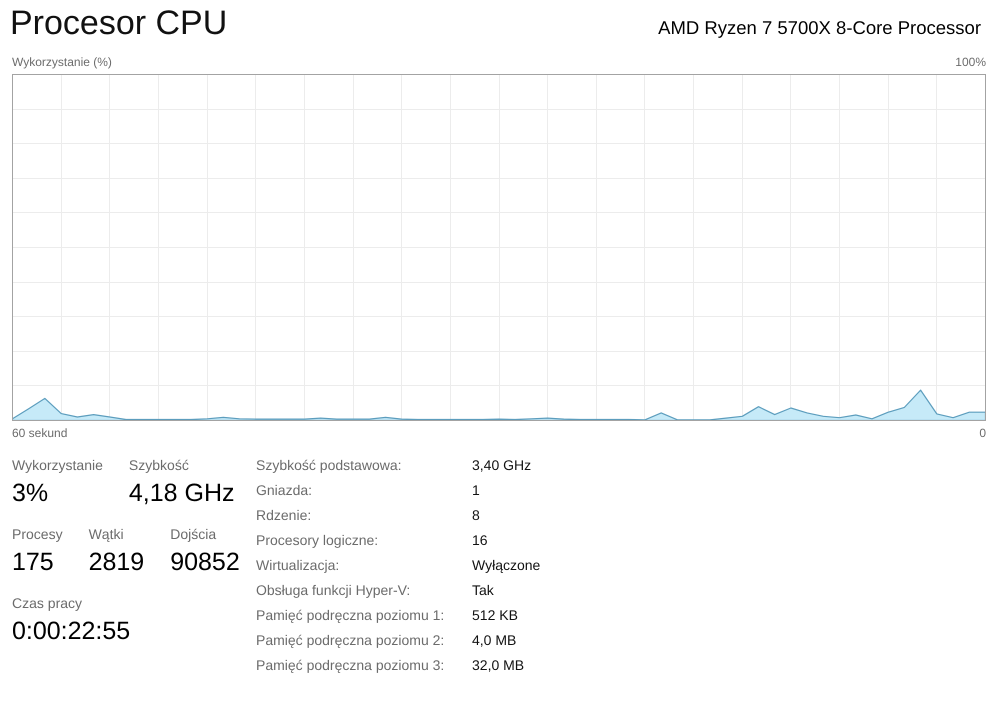  What do you see at coordinates (298, 565) in the screenshot?
I see `detail-label: Wirtualizacja:` at bounding box center [298, 565].